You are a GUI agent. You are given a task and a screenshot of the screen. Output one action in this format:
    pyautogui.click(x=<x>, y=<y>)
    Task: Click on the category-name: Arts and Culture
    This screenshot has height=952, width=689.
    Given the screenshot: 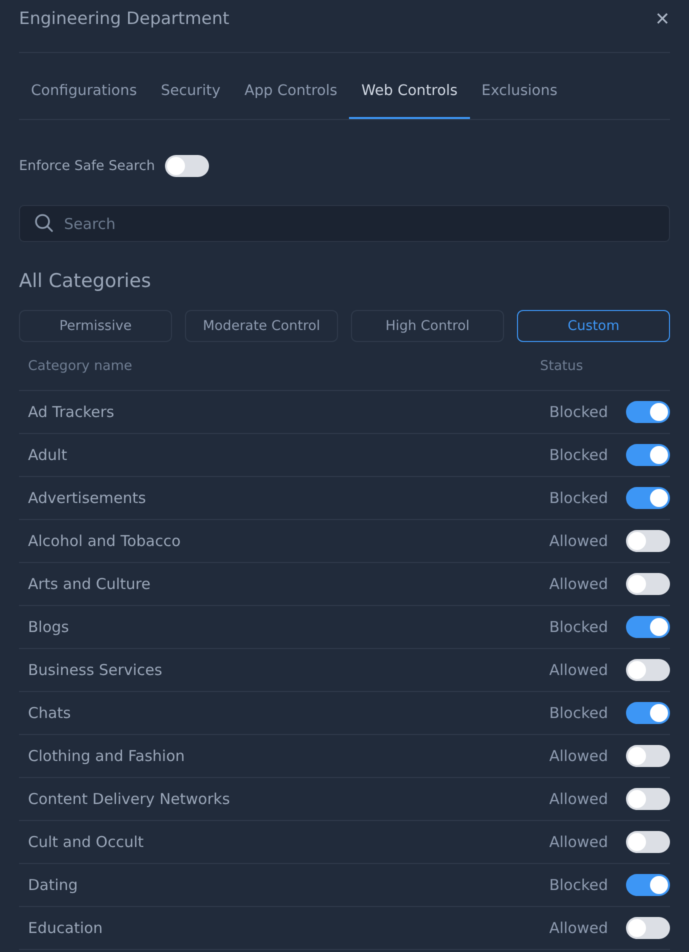 What is the action you would take?
    pyautogui.click(x=89, y=584)
    